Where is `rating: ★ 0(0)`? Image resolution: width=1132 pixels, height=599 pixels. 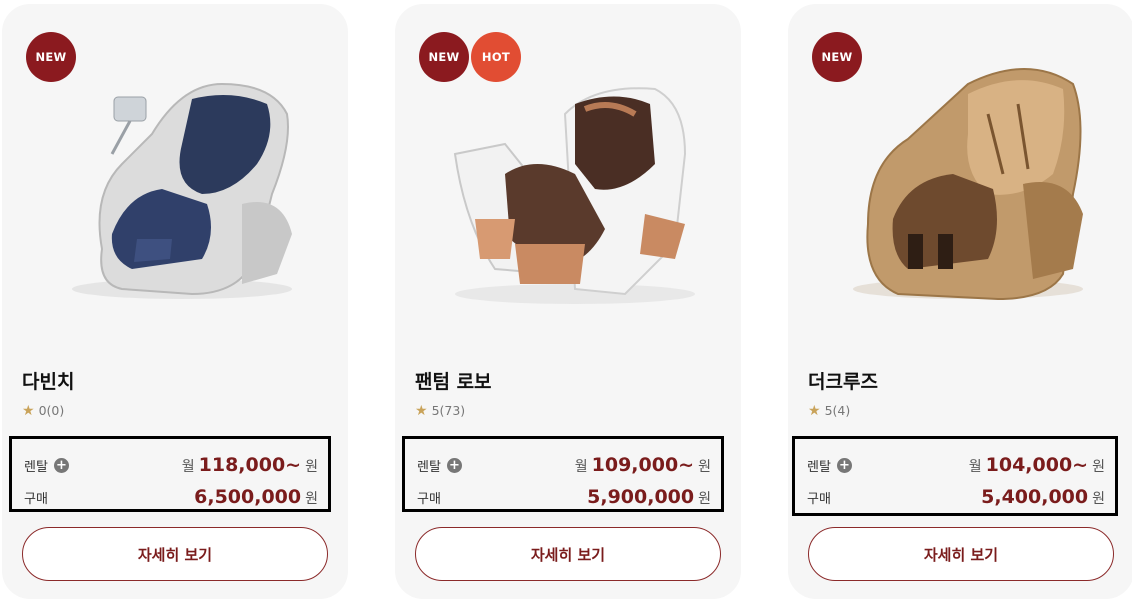
rating: ★ 0(0) is located at coordinates (43, 410).